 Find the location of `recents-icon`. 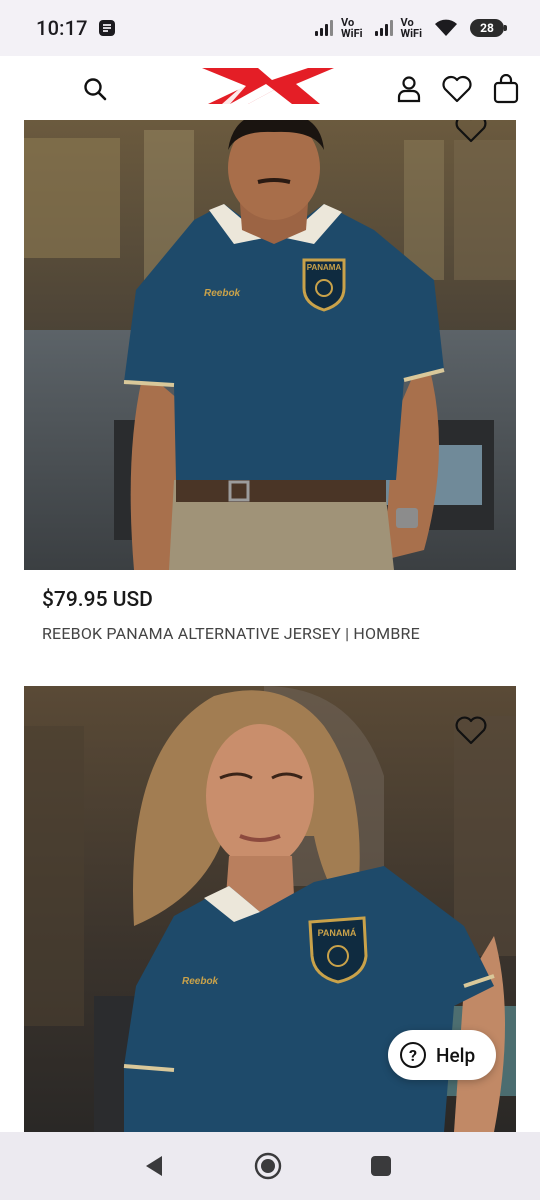

recents-icon is located at coordinates (381, 1166).